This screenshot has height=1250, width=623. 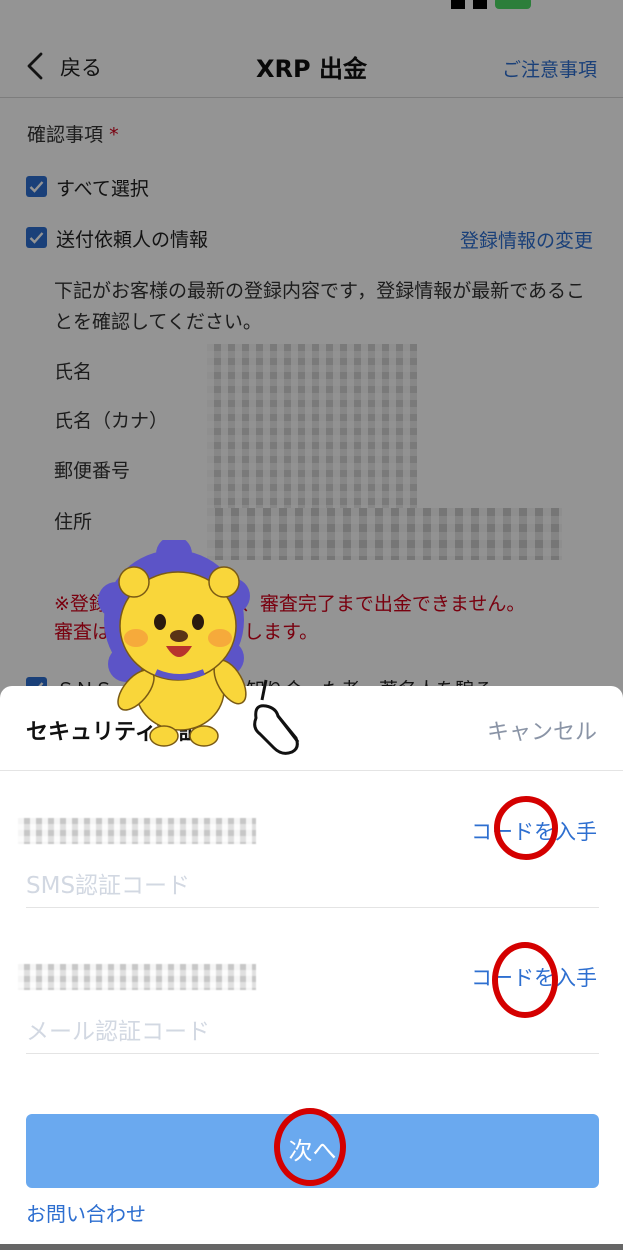 I want to click on annotation-circle-sms, so click(x=526, y=828).